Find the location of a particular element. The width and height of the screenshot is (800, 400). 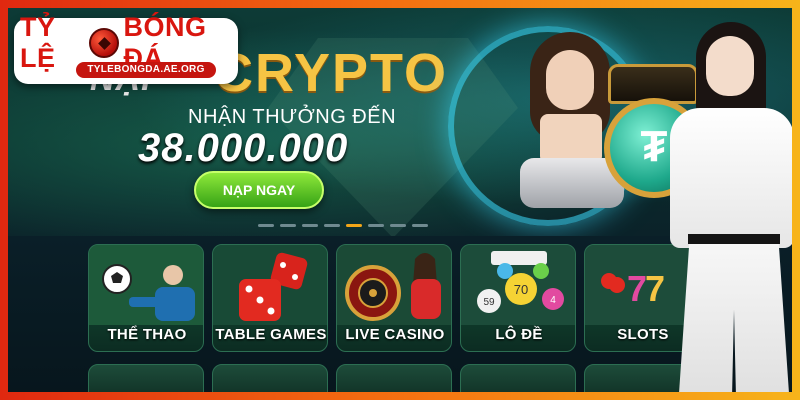

banner-headline: CRYPTO is located at coordinates (331, 73).